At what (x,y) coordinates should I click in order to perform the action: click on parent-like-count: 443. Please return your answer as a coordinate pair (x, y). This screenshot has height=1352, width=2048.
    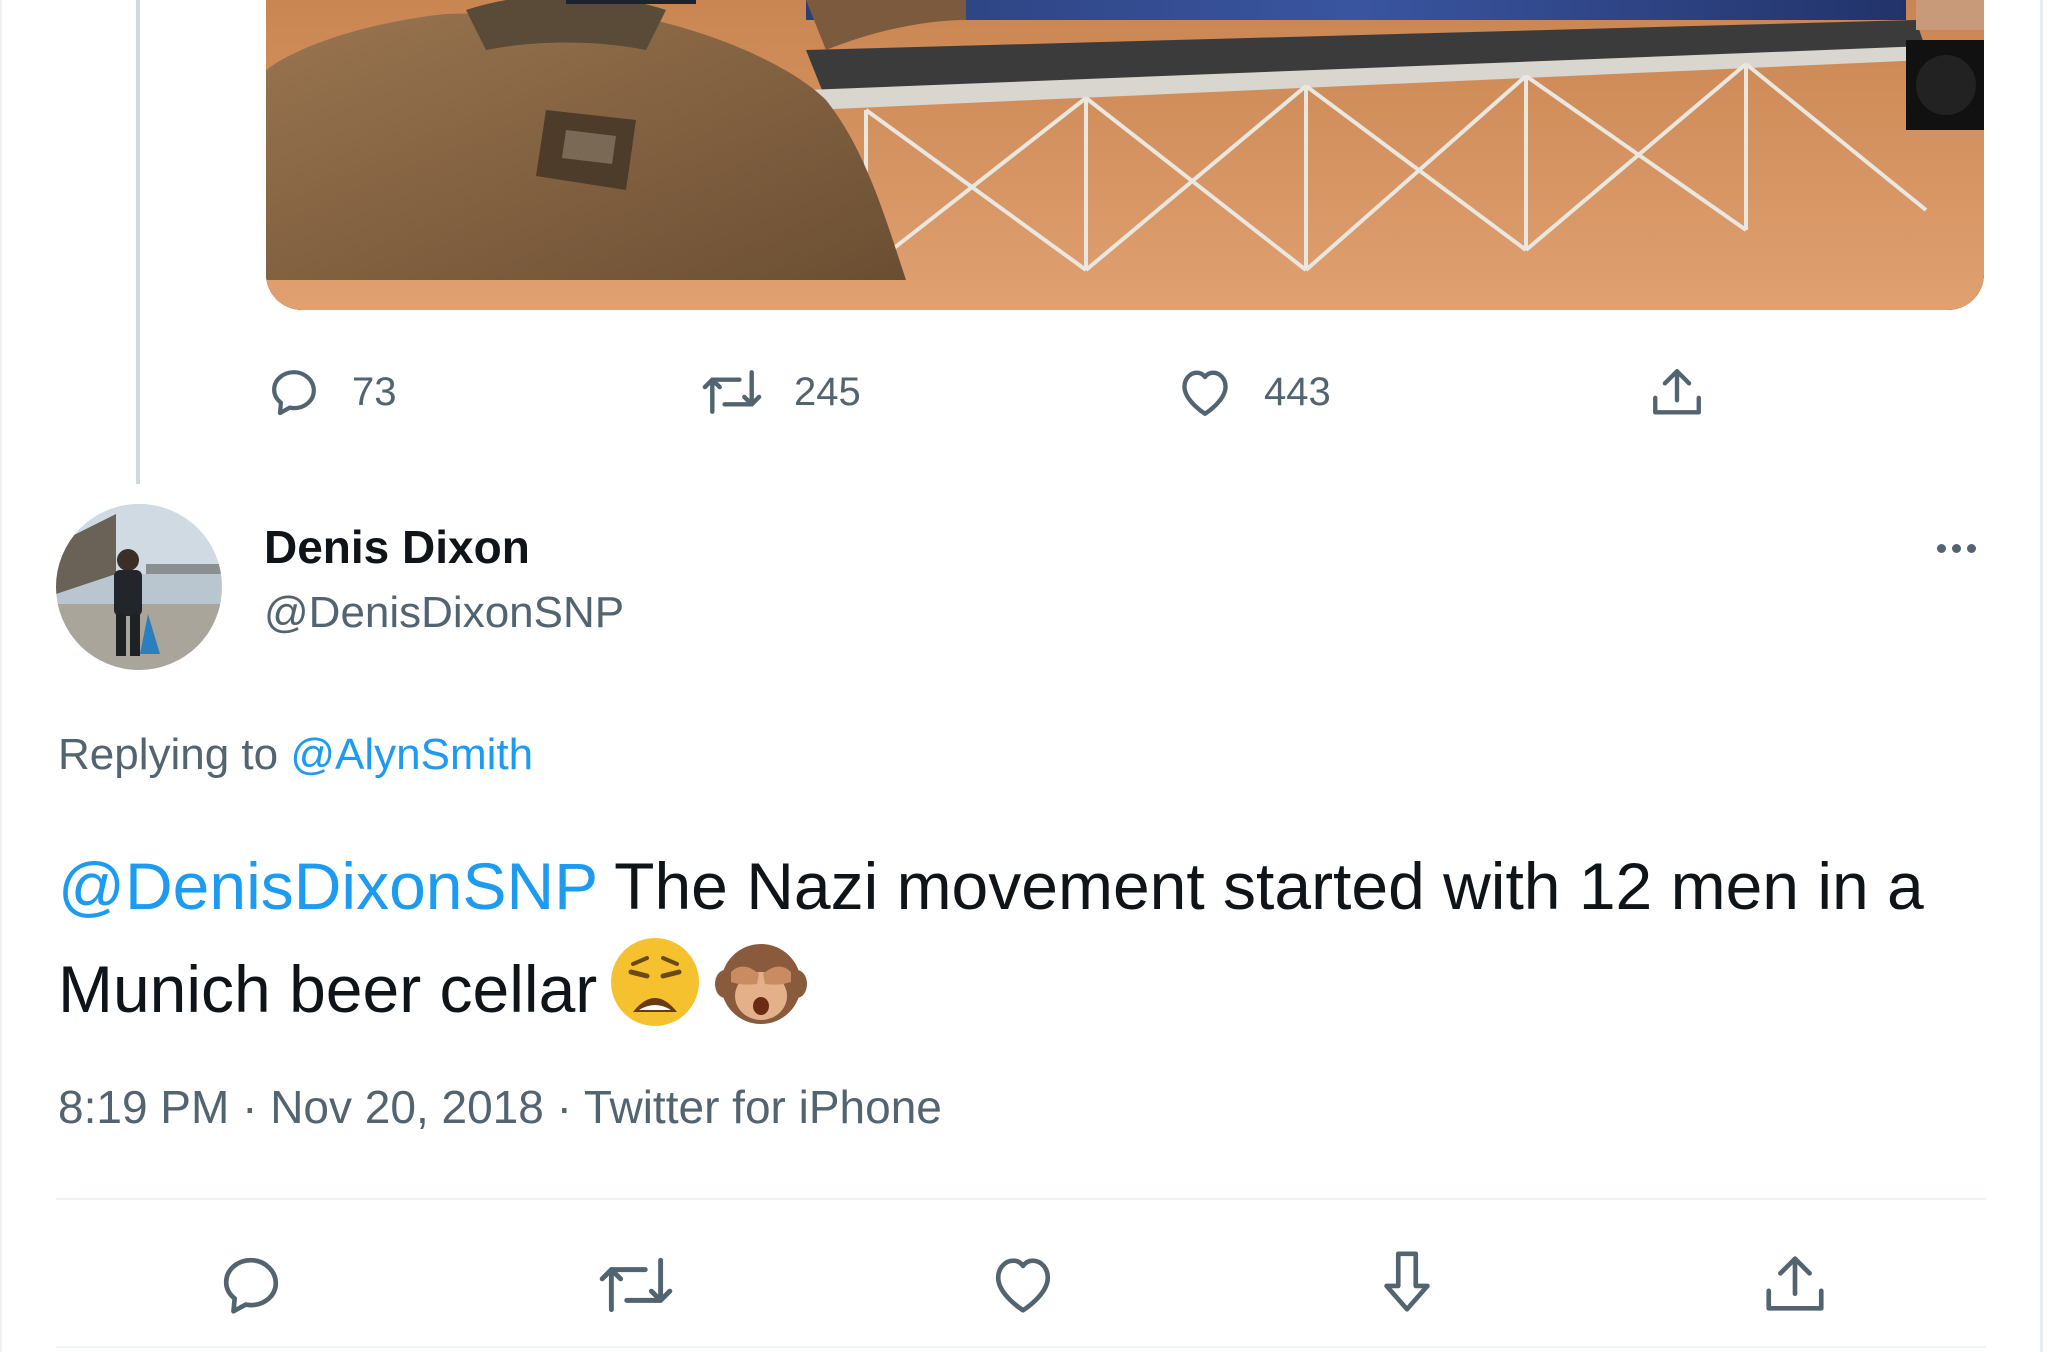
    Looking at the image, I should click on (1297, 391).